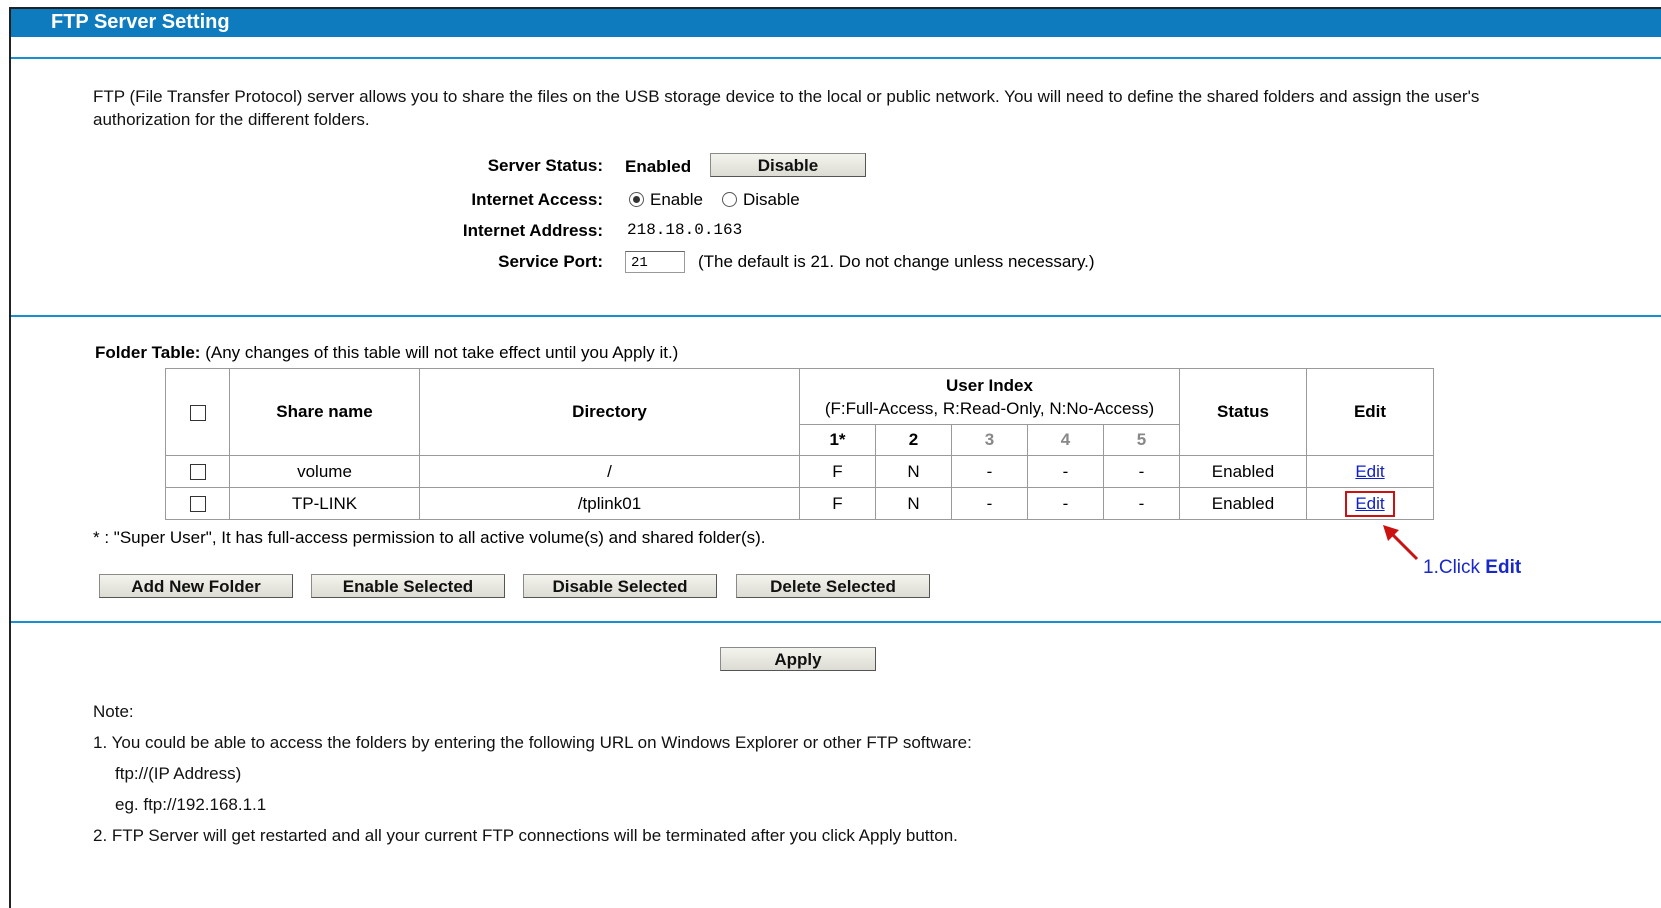 This screenshot has height=908, width=1661. Describe the element at coordinates (140, 22) in the screenshot. I see `page-title: FTP Server Setting` at that location.